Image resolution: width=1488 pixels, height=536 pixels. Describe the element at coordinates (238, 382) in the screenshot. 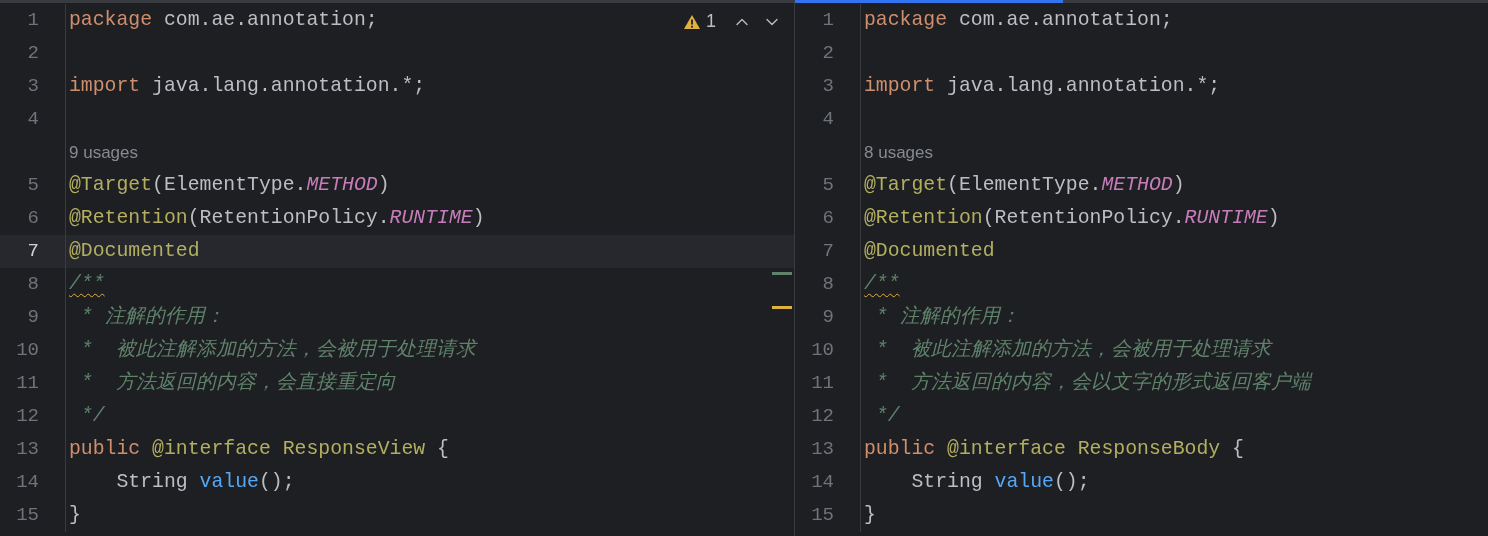

I see `comment: * 方法返回的内容，会直接重定向` at that location.